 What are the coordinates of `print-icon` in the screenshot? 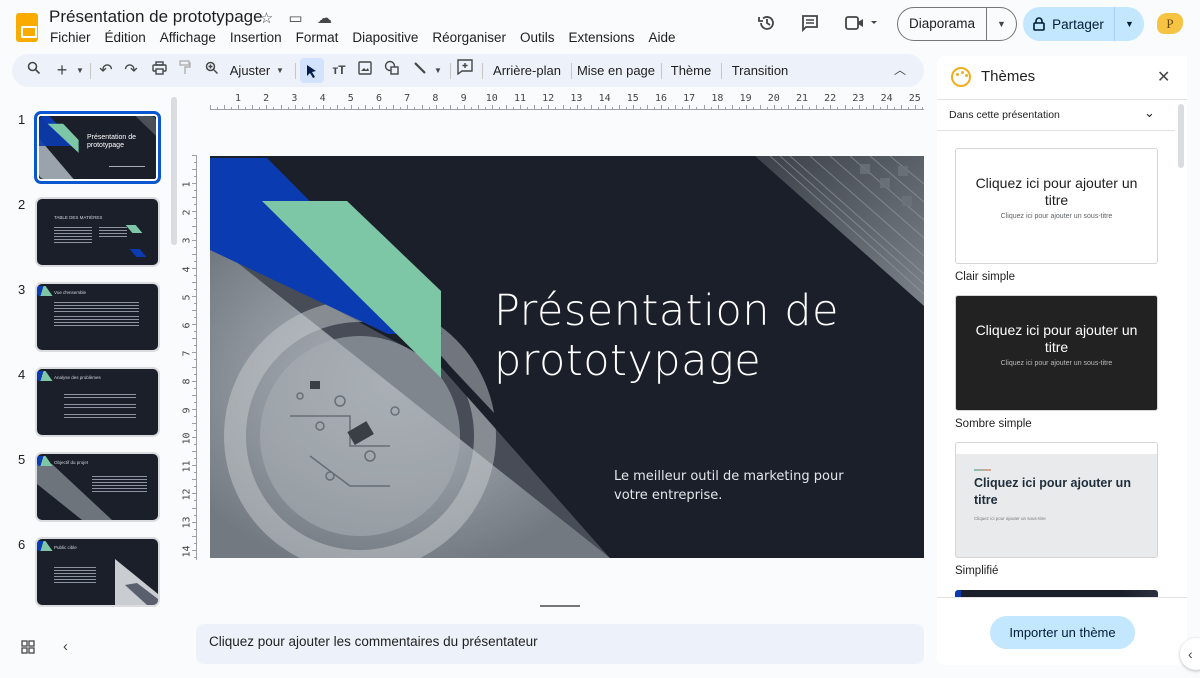 It's located at (159, 70).